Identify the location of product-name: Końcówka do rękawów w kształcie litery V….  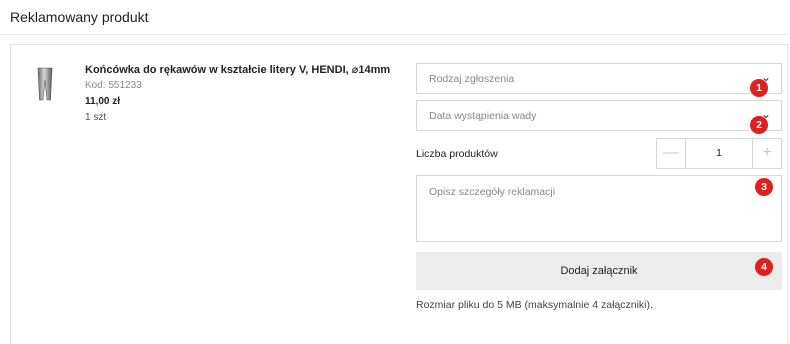
(238, 70).